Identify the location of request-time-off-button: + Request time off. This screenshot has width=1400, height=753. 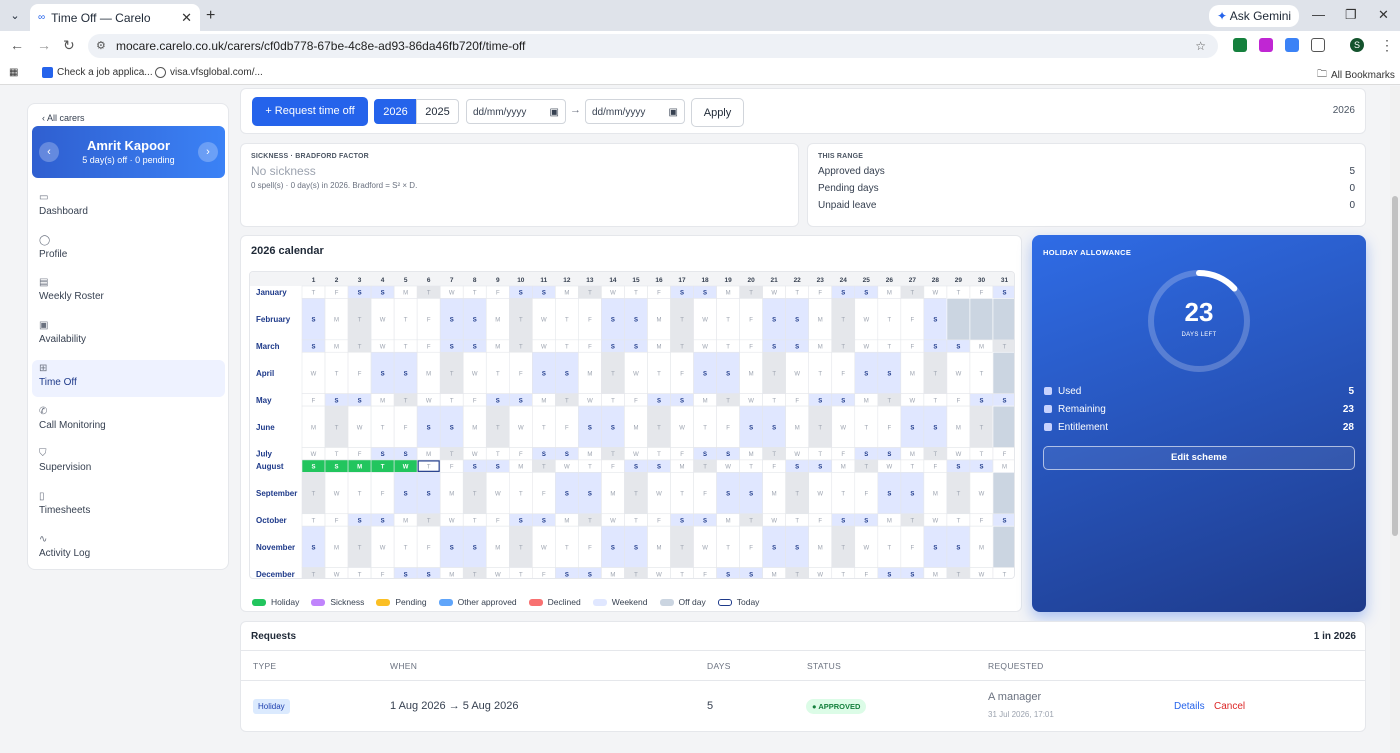
(310, 111).